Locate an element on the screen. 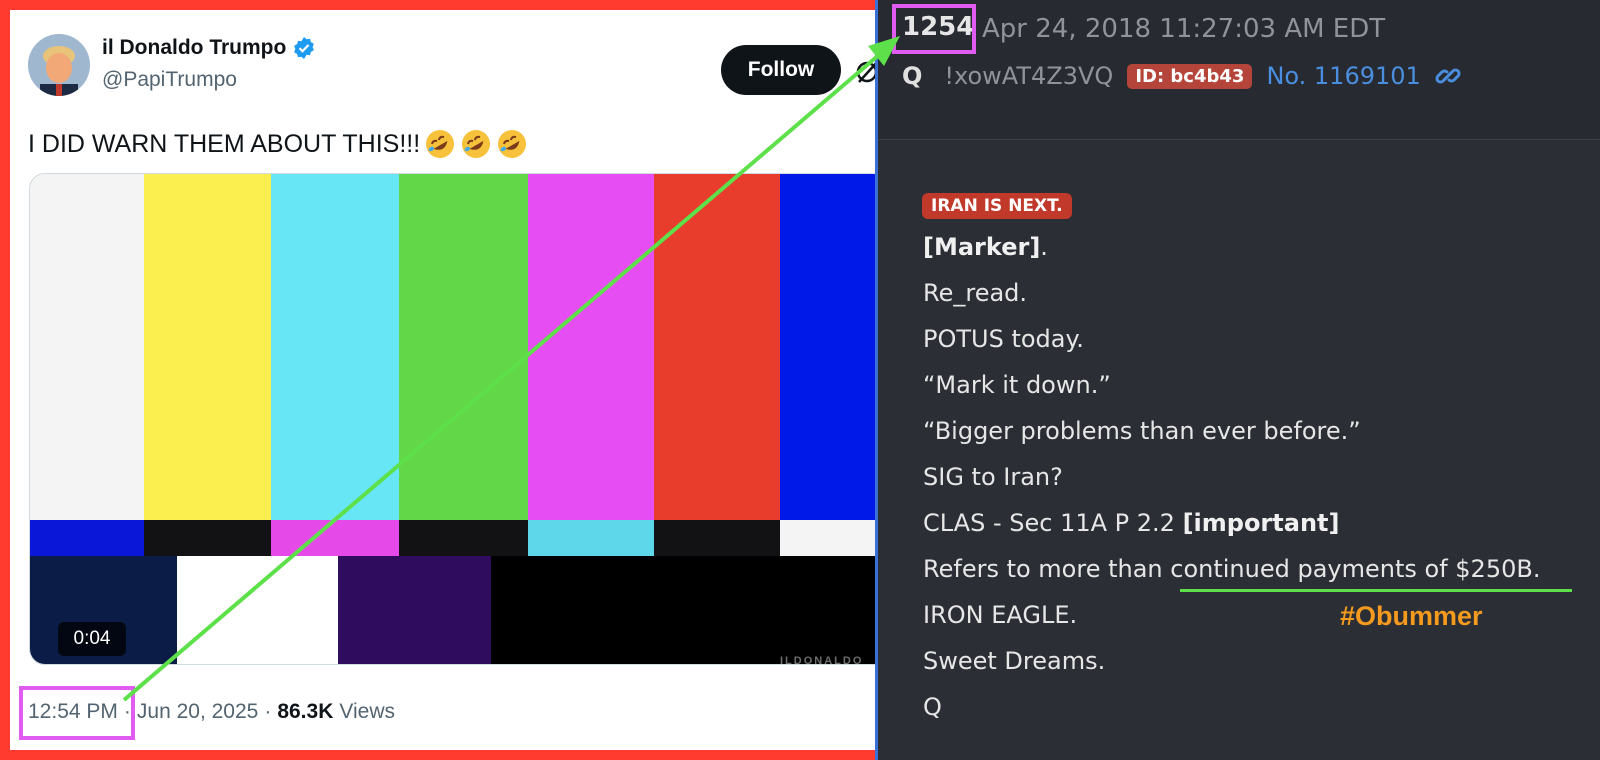 The height and width of the screenshot is (760, 1600). time-highlight-box is located at coordinates (77, 713).